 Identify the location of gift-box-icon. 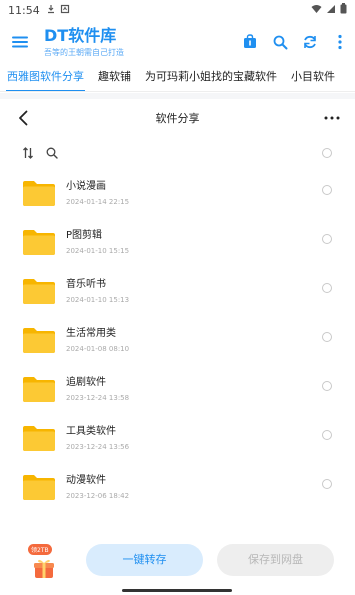
(44, 568).